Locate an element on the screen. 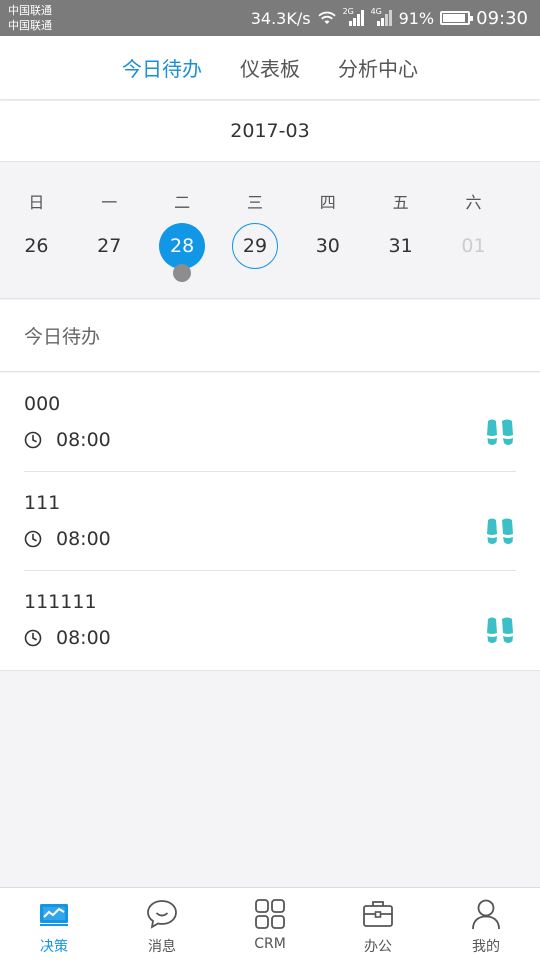 The width and height of the screenshot is (540, 960). day-number: 29 is located at coordinates (254, 246).